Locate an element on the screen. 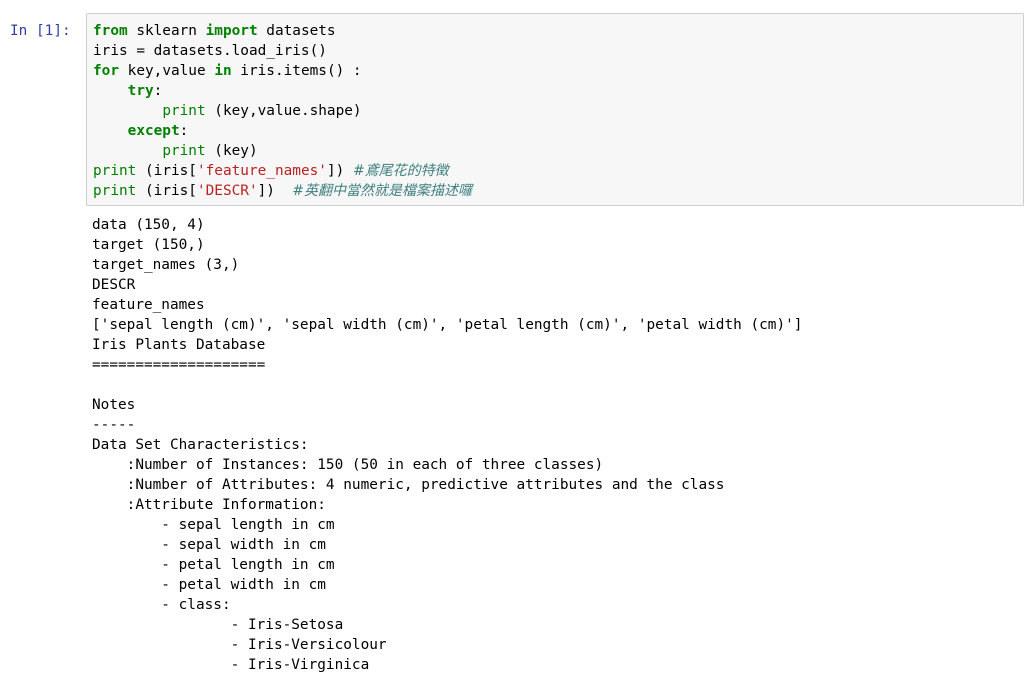 This screenshot has width=1024, height=676. comment-token: #英翻中當然就是檔案描述囉 is located at coordinates (382, 191).